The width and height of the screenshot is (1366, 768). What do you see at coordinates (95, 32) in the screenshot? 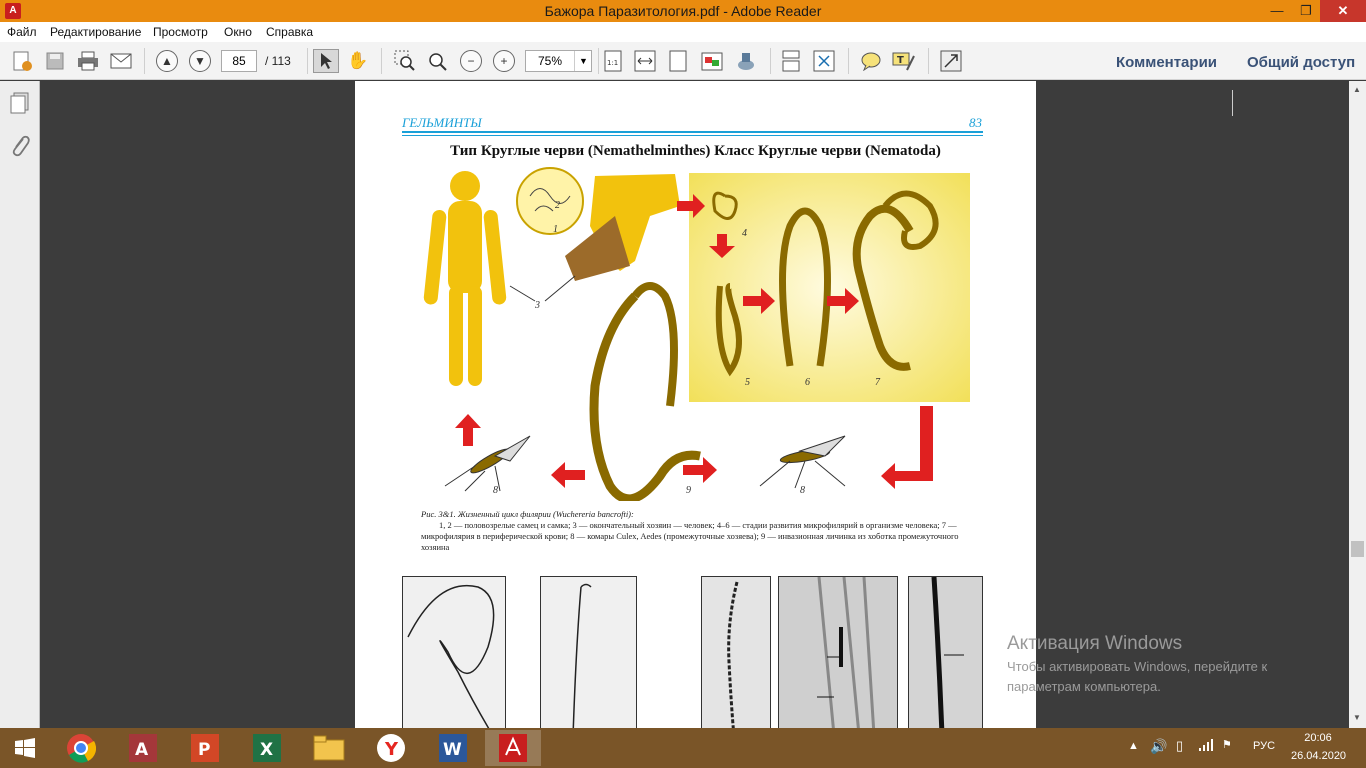
I see `menu-edit: Редактирование` at bounding box center [95, 32].